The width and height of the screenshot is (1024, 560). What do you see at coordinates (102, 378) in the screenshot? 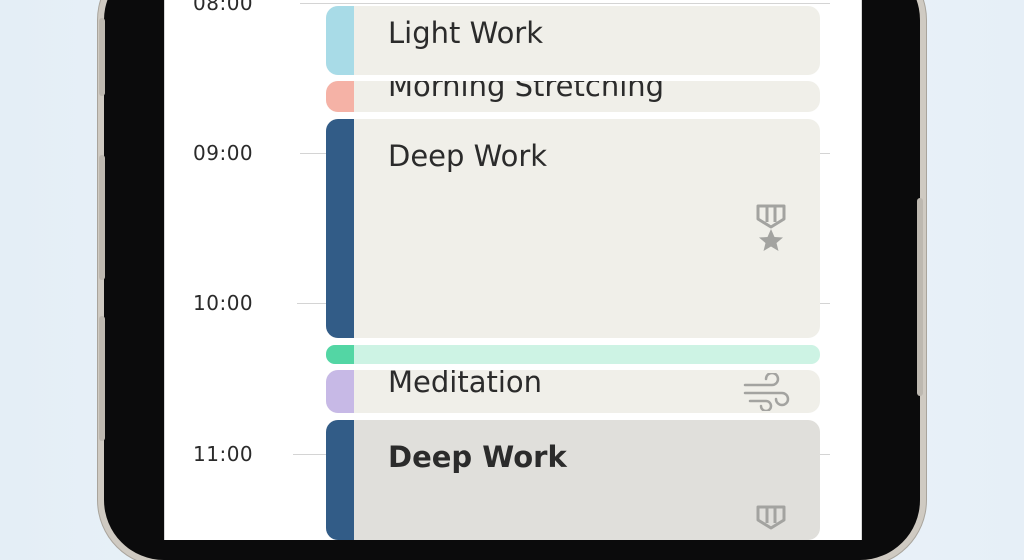
I see `action-button` at bounding box center [102, 378].